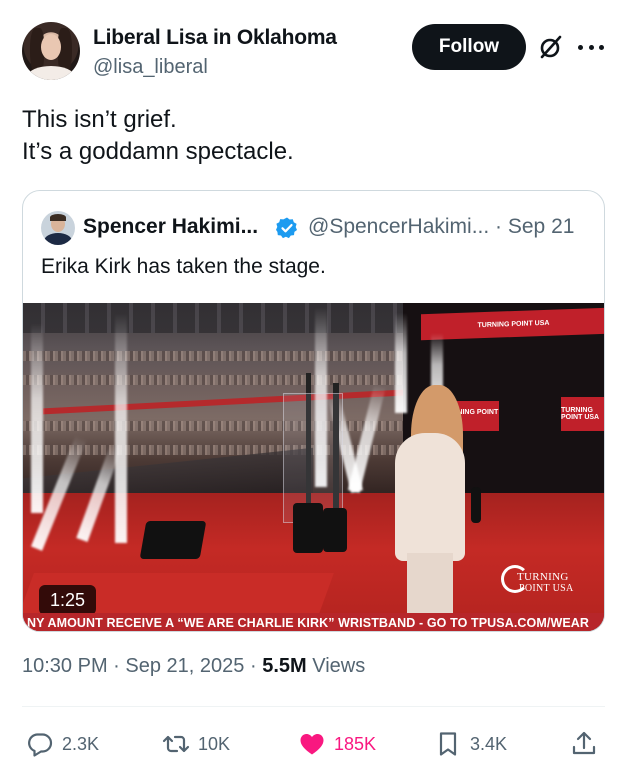 This screenshot has width=625, height=771. I want to click on share-icon, so click(584, 743).